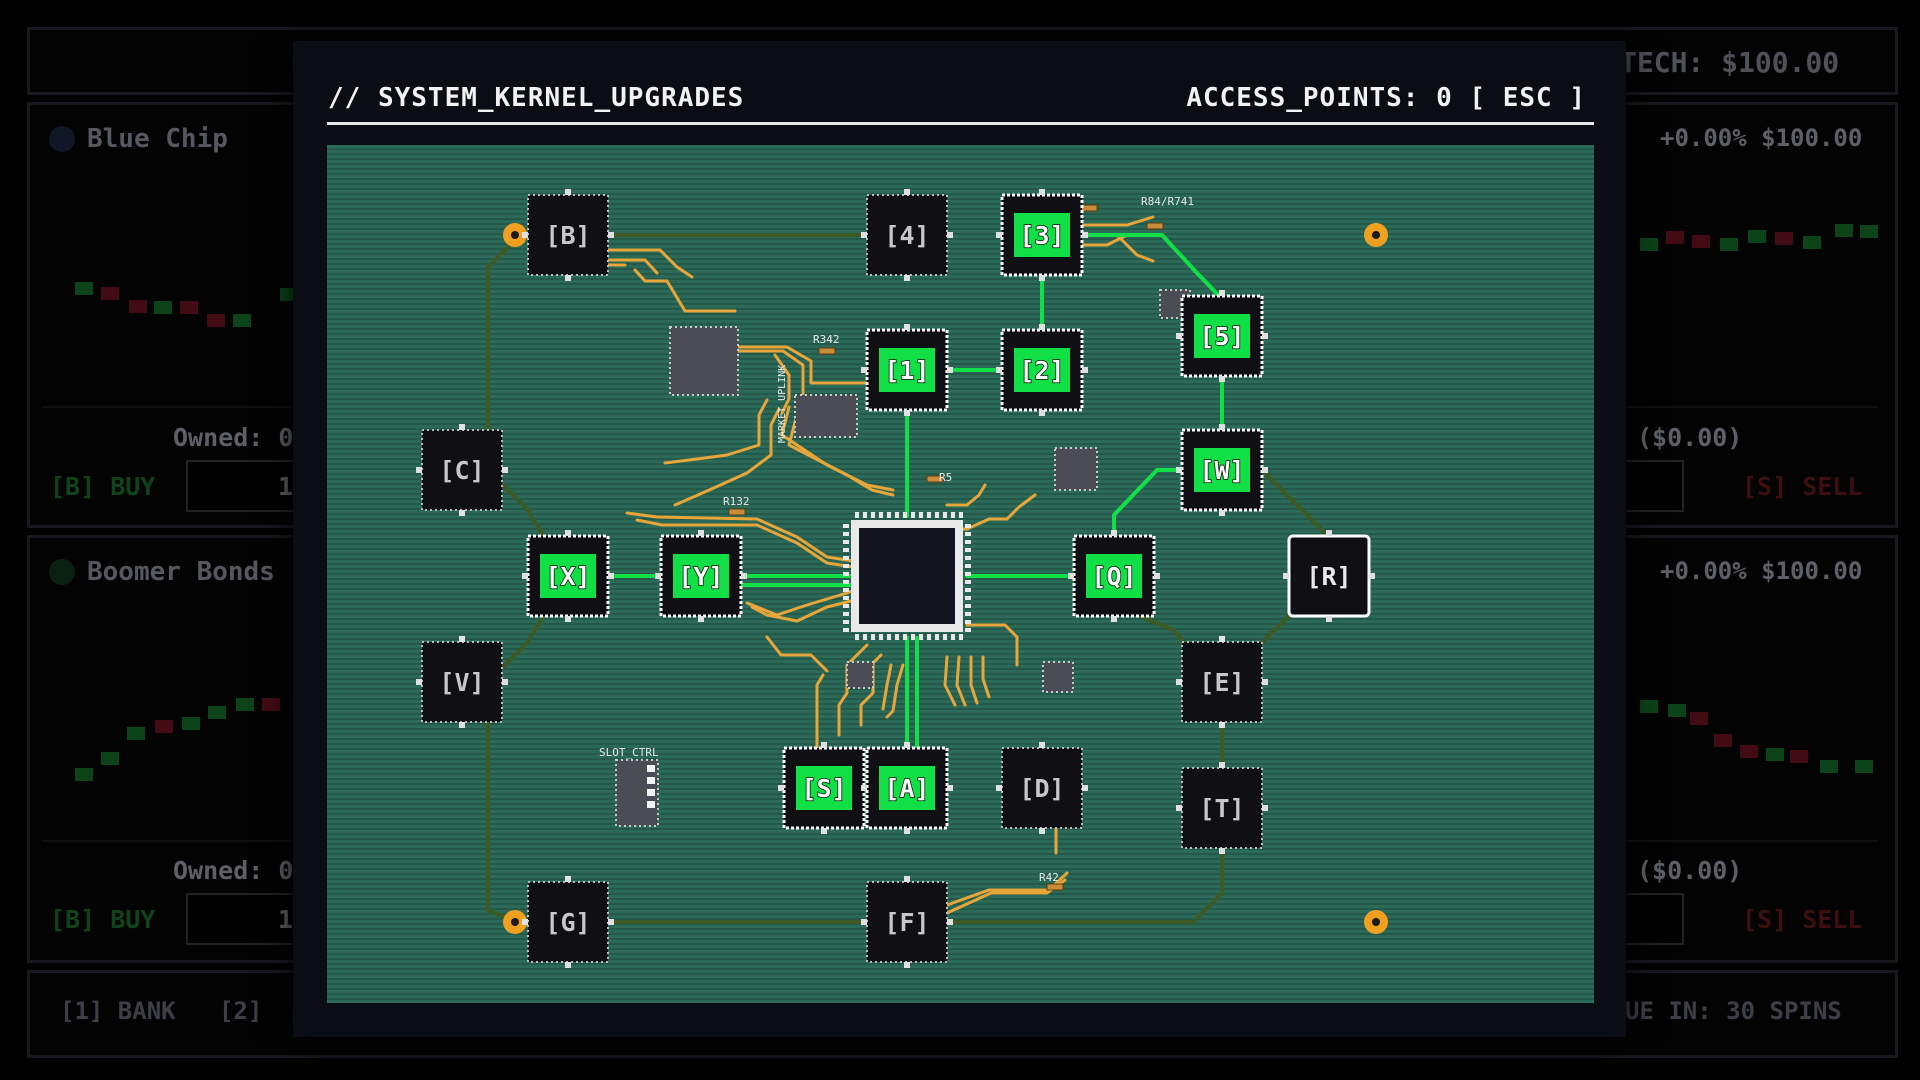 This screenshot has width=1920, height=1080. What do you see at coordinates (782, 404) in the screenshot?
I see `silk-label-uplink: MARKET UPLINK` at bounding box center [782, 404].